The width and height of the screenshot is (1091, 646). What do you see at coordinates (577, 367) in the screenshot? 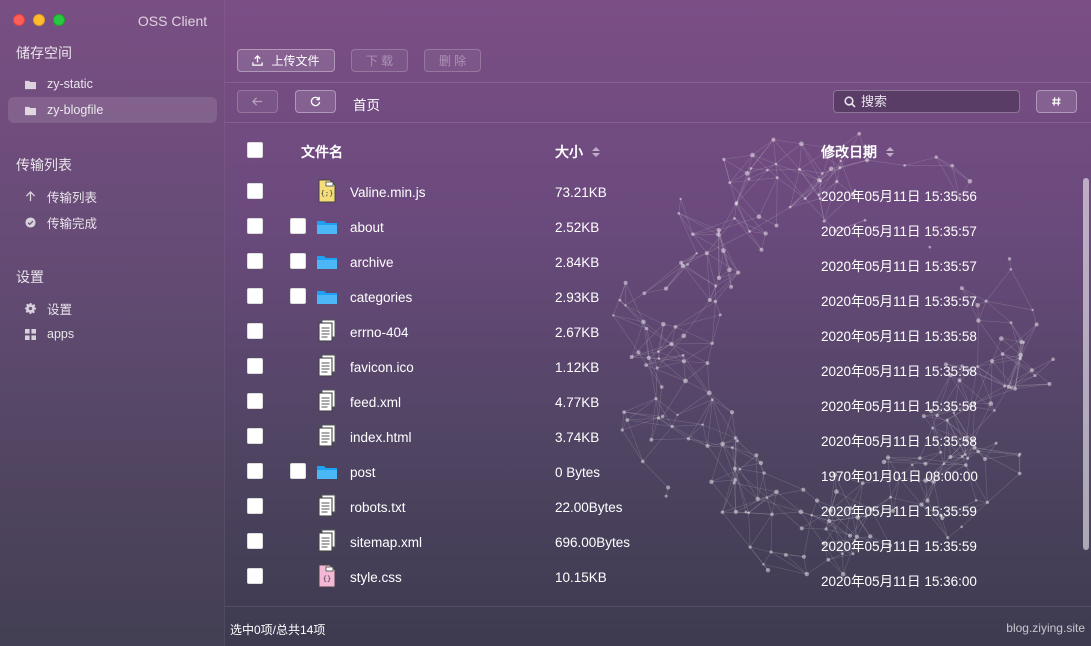
I see `file-size: 1.12KB` at bounding box center [577, 367].